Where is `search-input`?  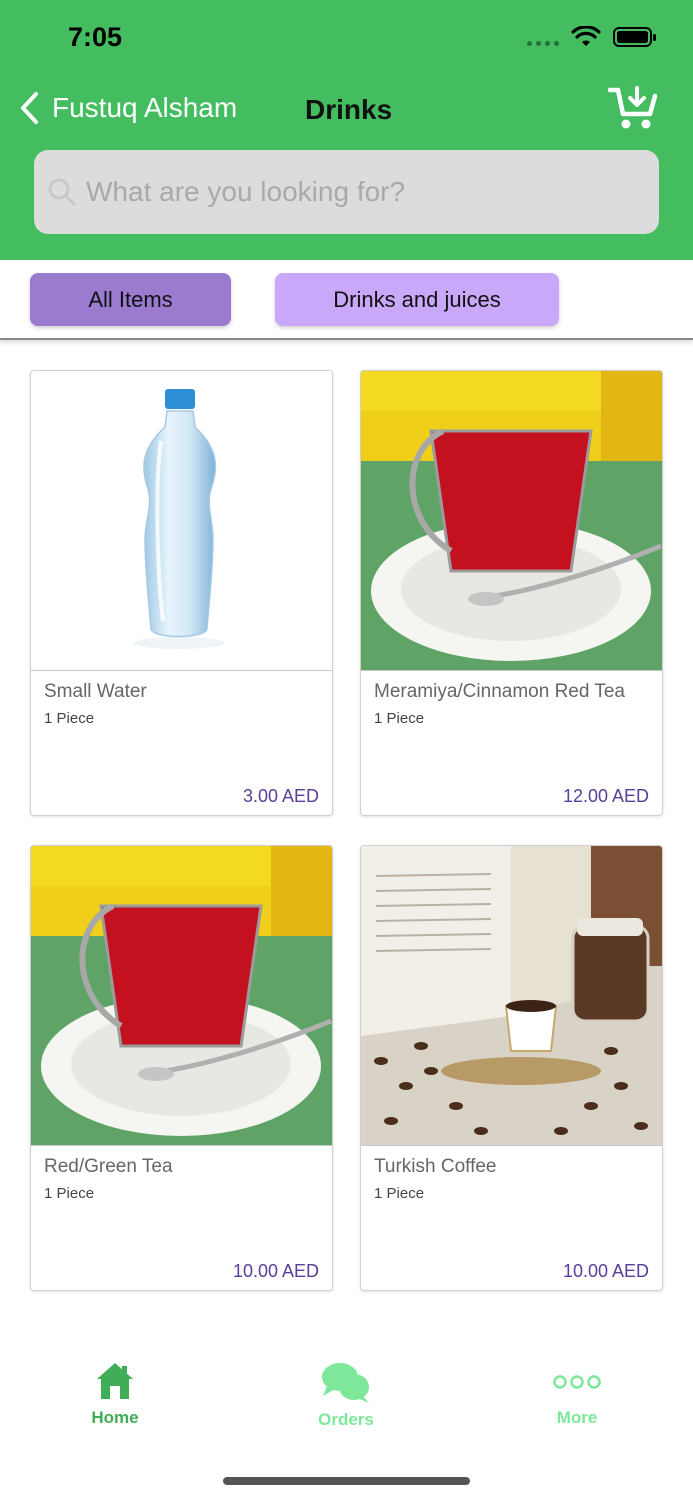 search-input is located at coordinates (346, 192).